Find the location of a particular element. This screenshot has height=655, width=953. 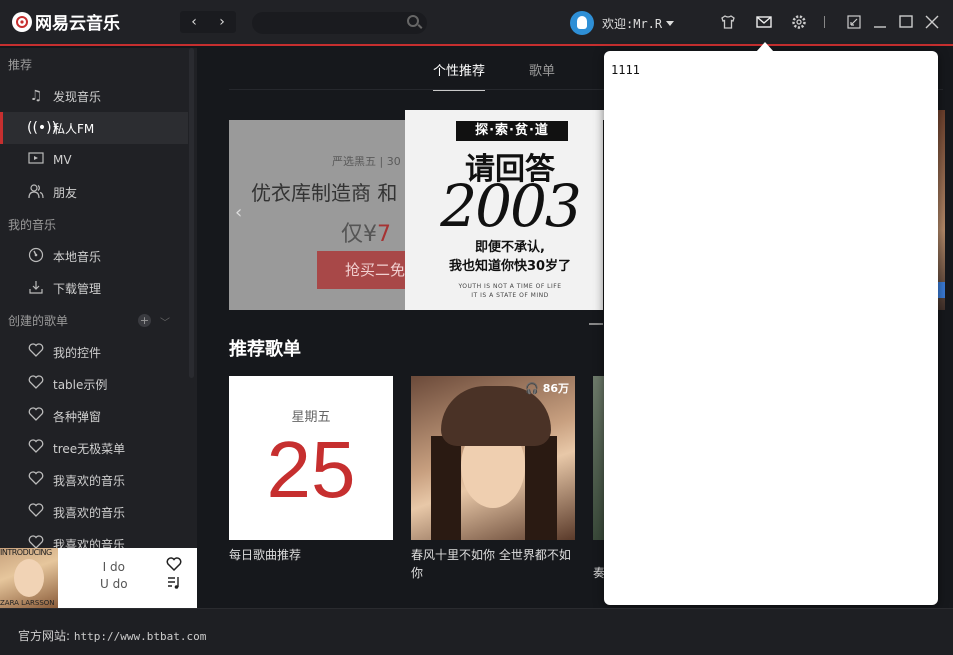

netease-logo-icon is located at coordinates (22, 21).